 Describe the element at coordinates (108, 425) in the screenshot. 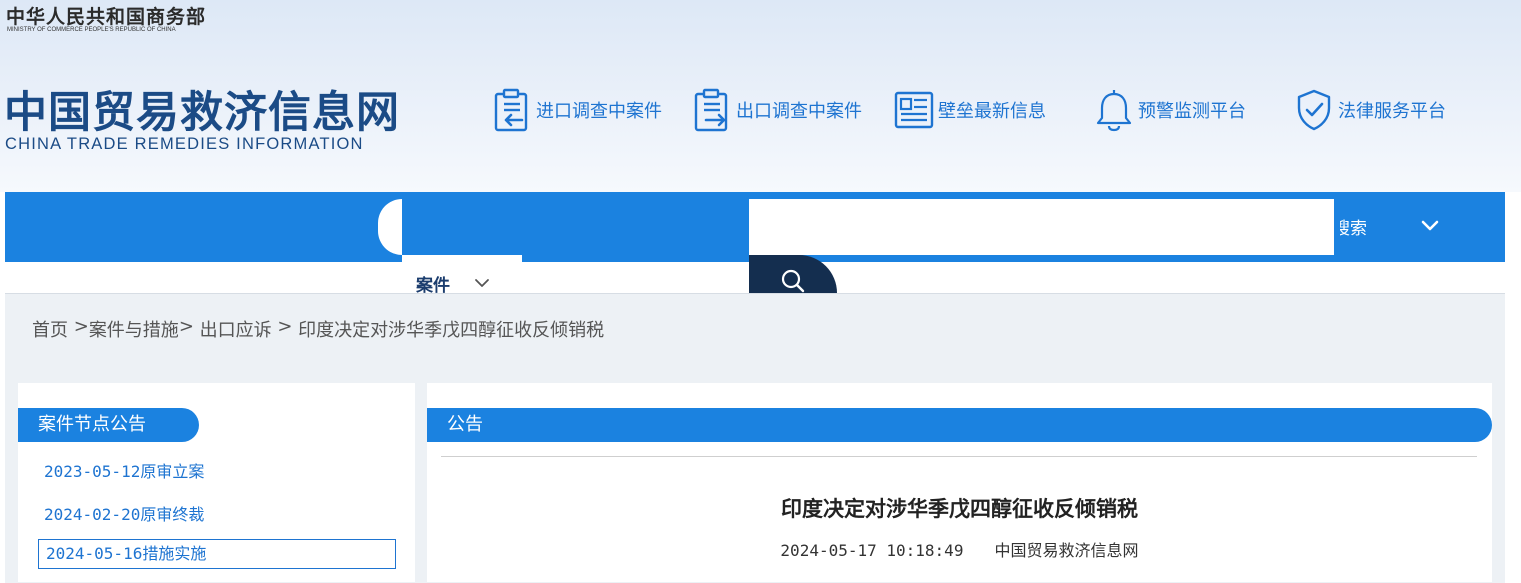

I see `sidebar-title: 案件节点公告` at that location.